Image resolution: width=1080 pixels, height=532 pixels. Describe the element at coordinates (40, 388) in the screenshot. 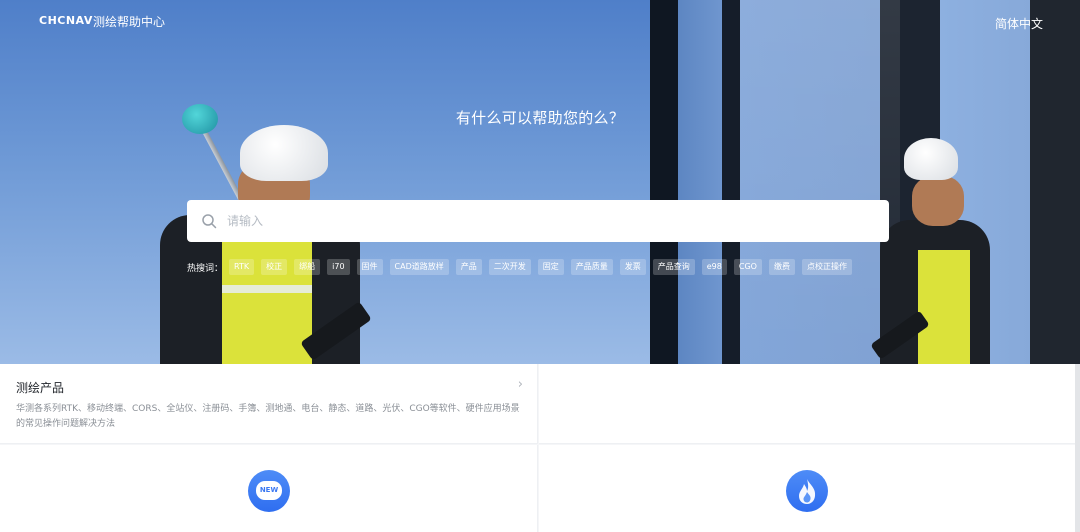

I see `card-title: 测绘产品` at that location.